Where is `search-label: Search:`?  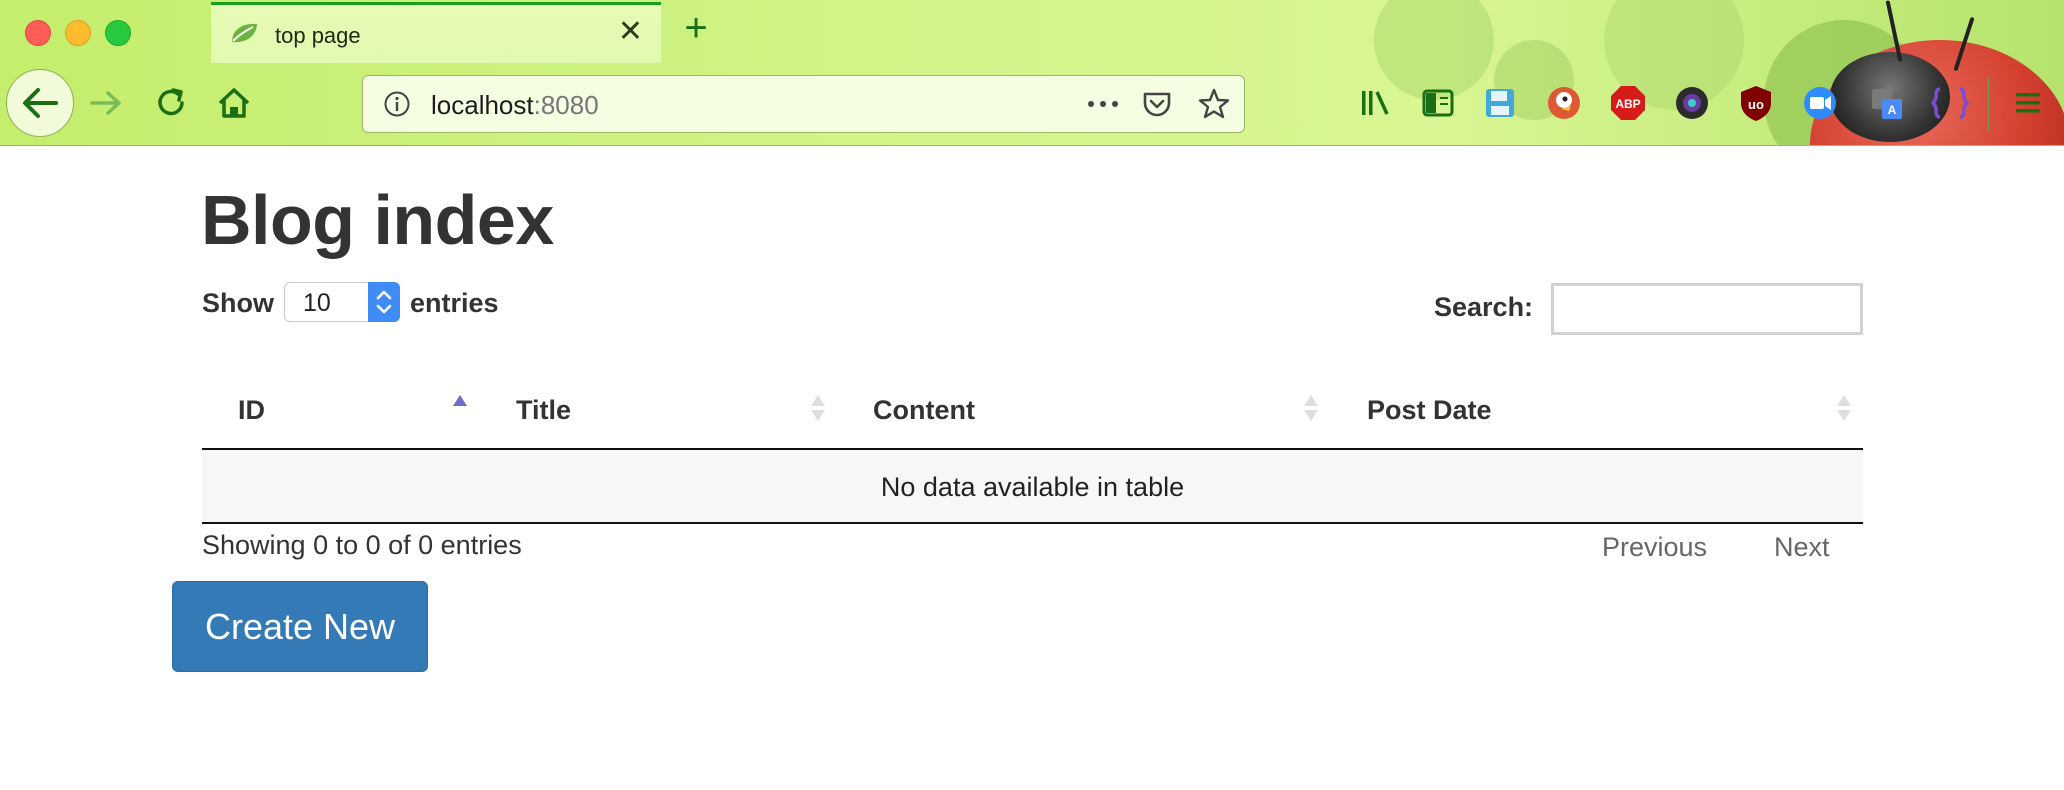
search-label: Search: is located at coordinates (1484, 307).